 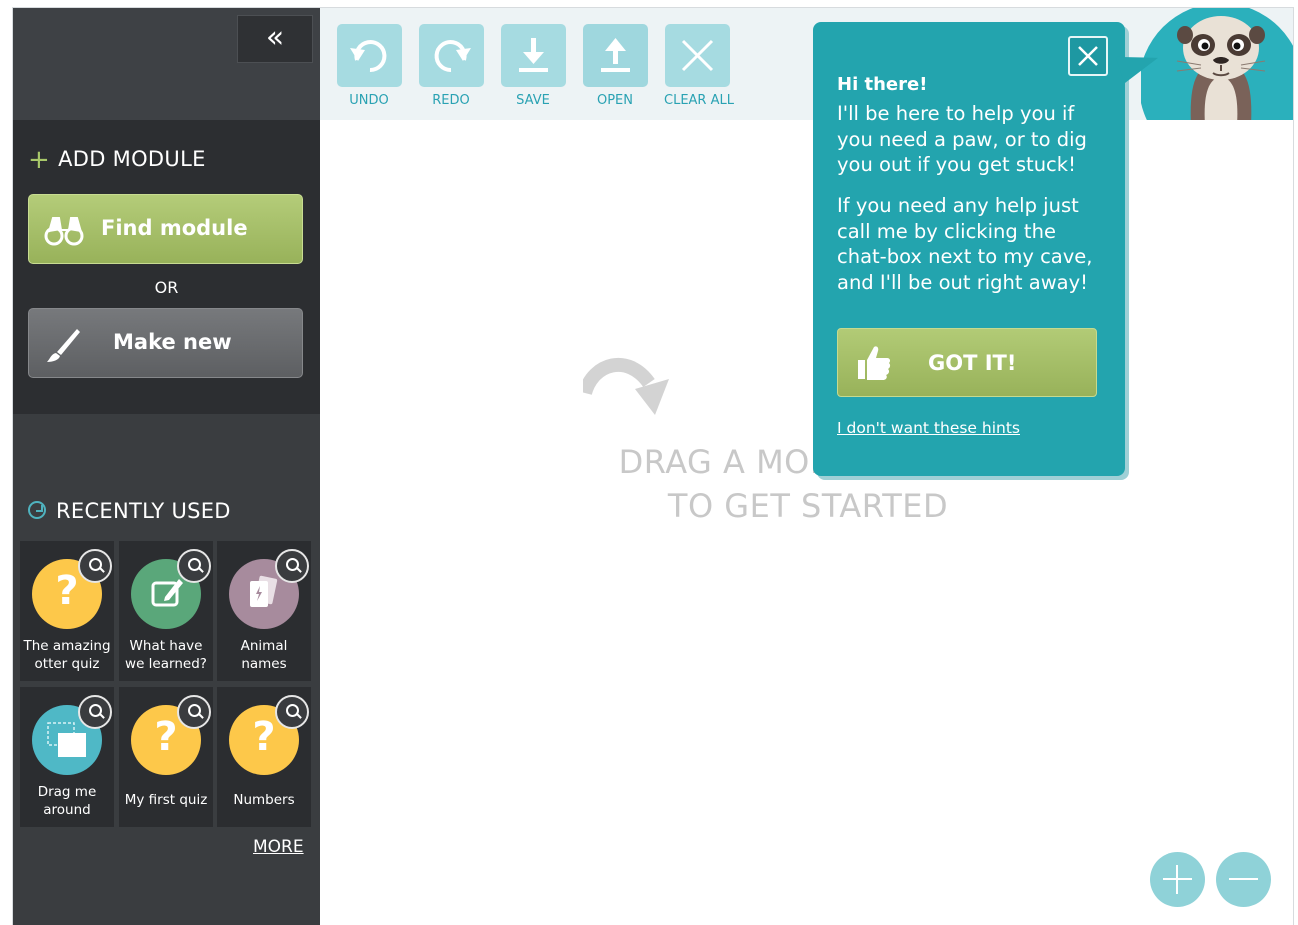 I want to click on thumbs-up-icon, so click(x=874, y=363).